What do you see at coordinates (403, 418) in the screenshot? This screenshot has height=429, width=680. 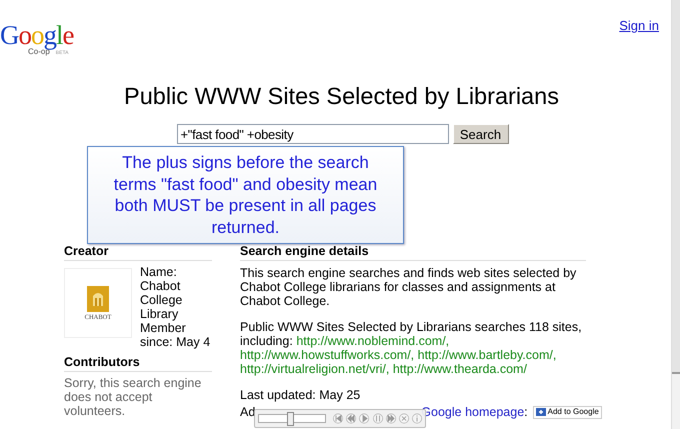 I see `close-icon` at bounding box center [403, 418].